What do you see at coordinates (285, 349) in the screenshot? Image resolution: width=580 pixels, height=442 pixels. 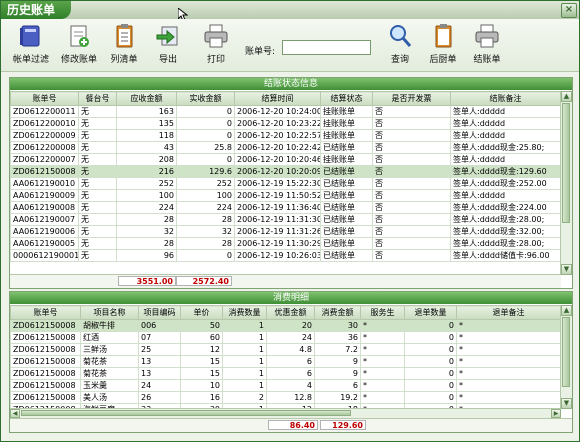 I see `items-table-row: ZD0612150008 三鲜汤 25 12 1 4.8 7.2 * 0 *` at bounding box center [285, 349].